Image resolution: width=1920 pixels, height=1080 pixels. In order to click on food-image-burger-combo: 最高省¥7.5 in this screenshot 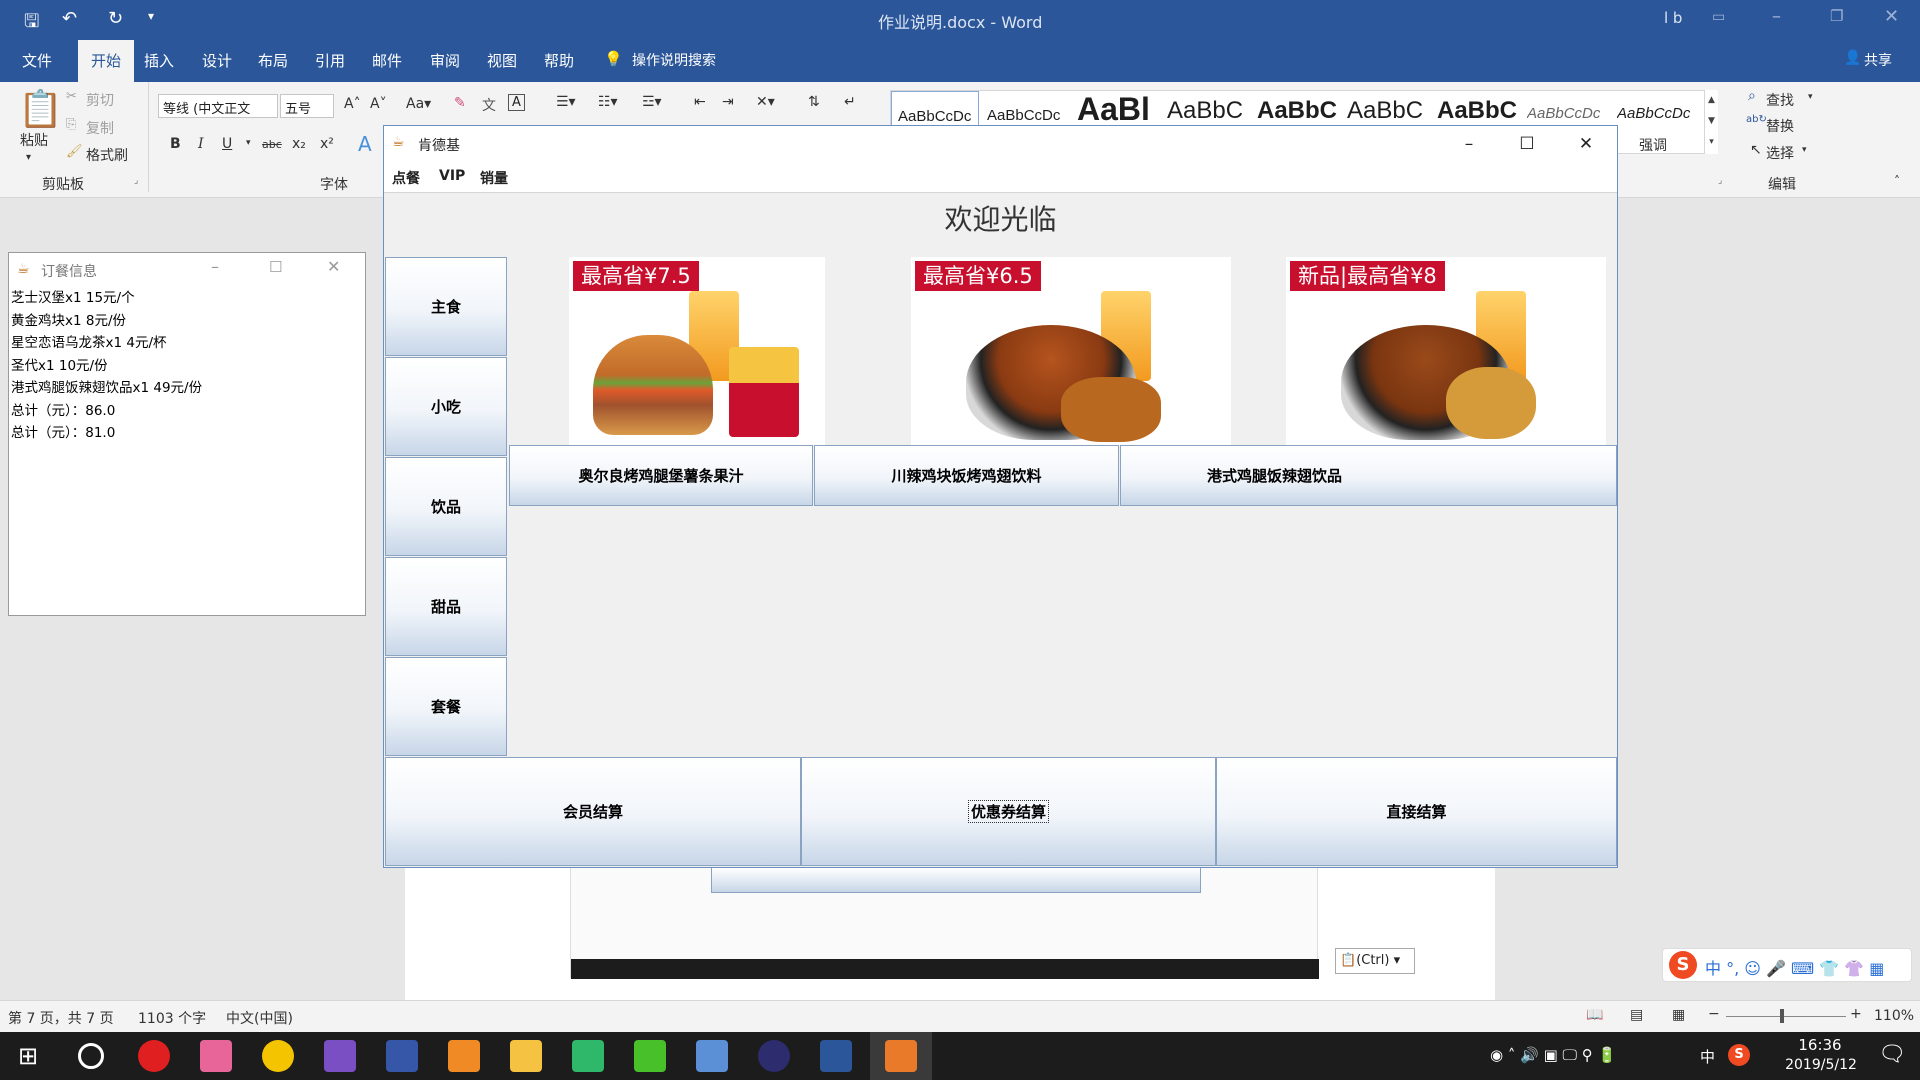, I will do `click(697, 351)`.